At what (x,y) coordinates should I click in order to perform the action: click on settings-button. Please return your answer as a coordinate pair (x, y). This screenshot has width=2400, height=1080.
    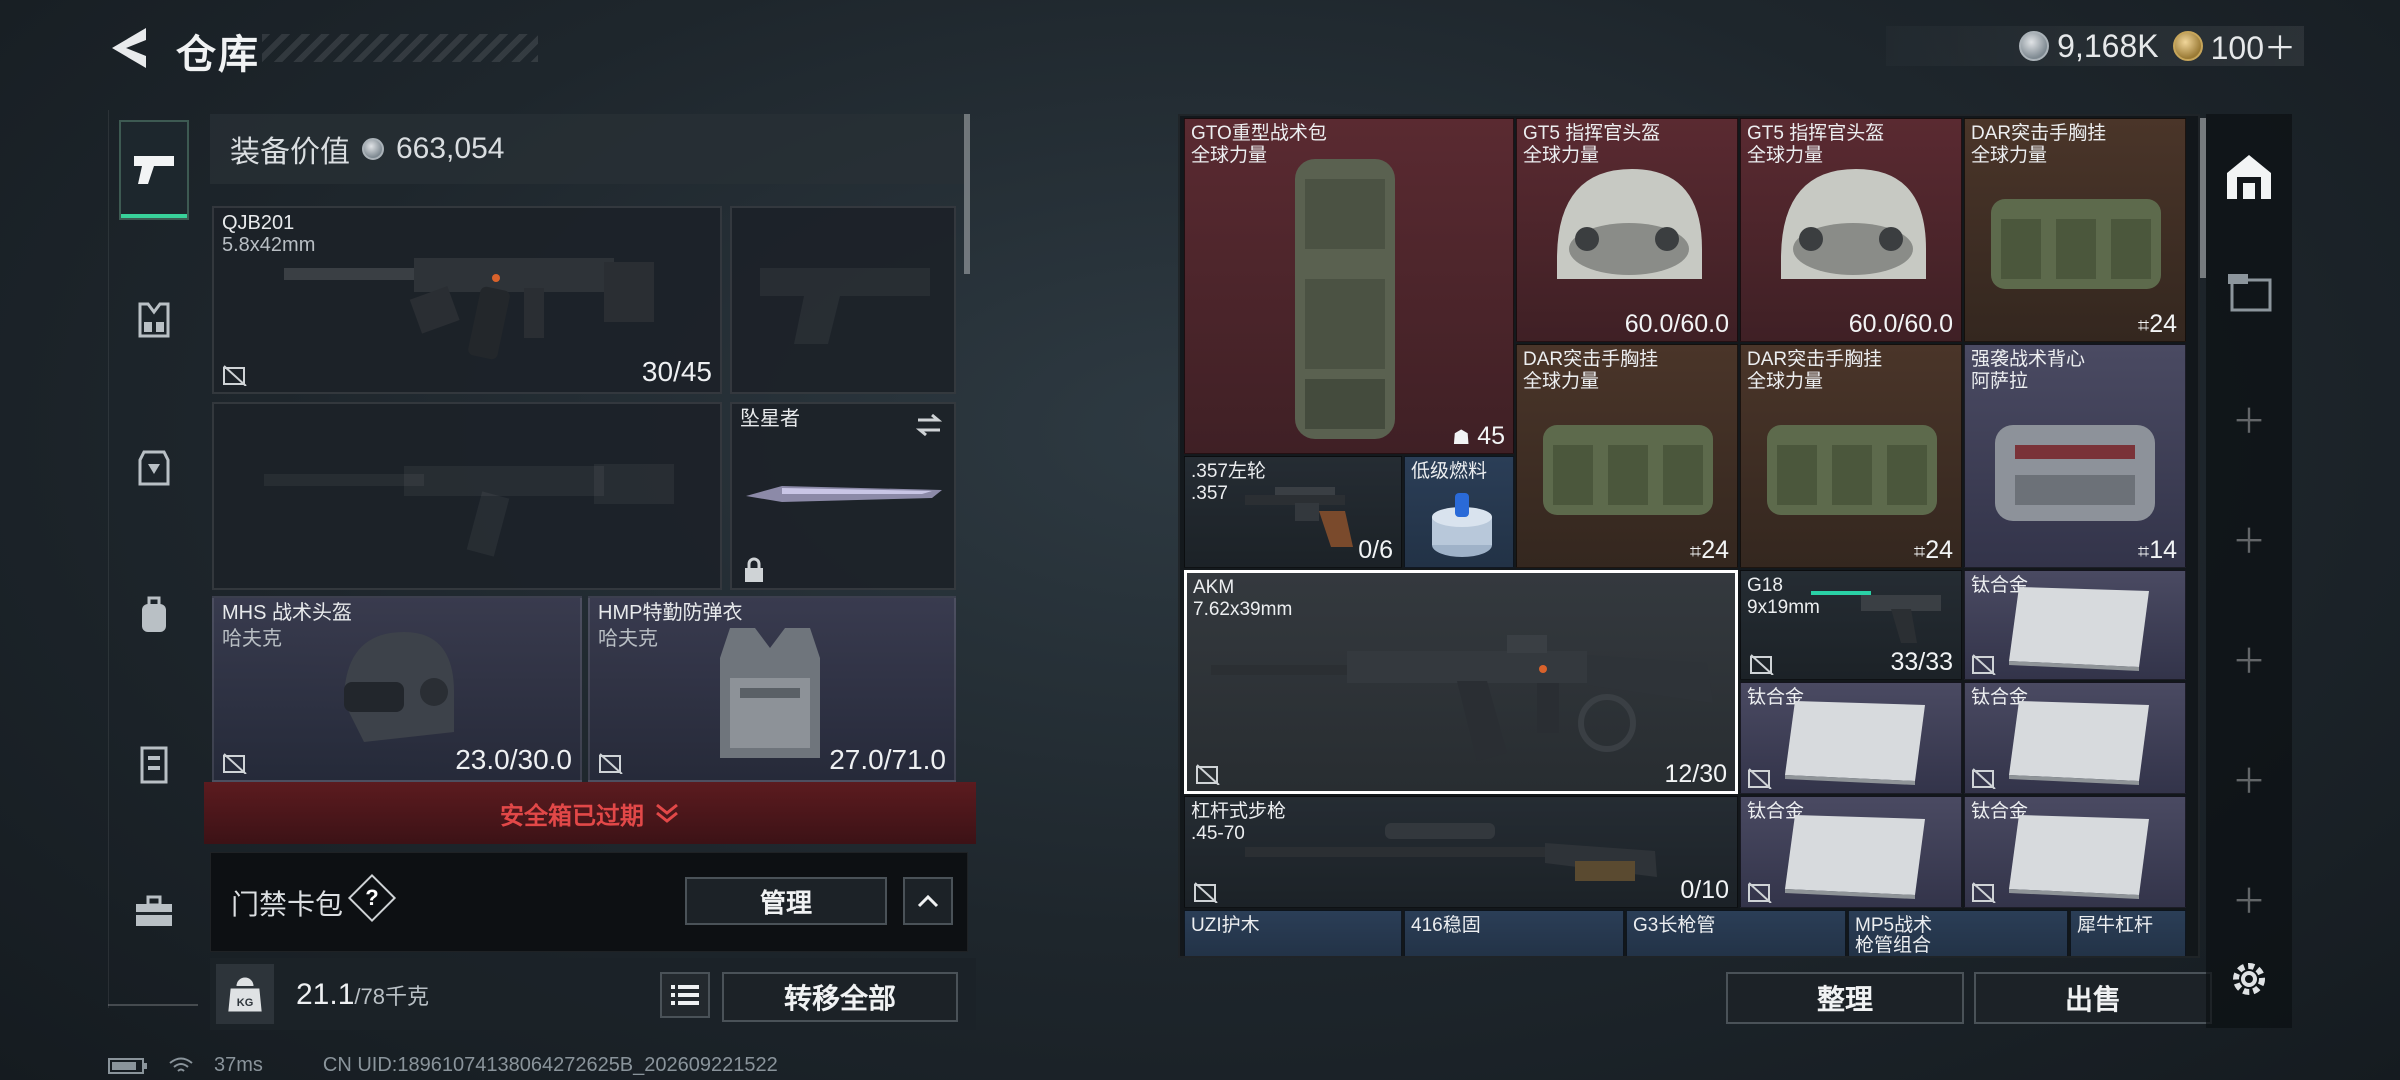
    Looking at the image, I should click on (2249, 979).